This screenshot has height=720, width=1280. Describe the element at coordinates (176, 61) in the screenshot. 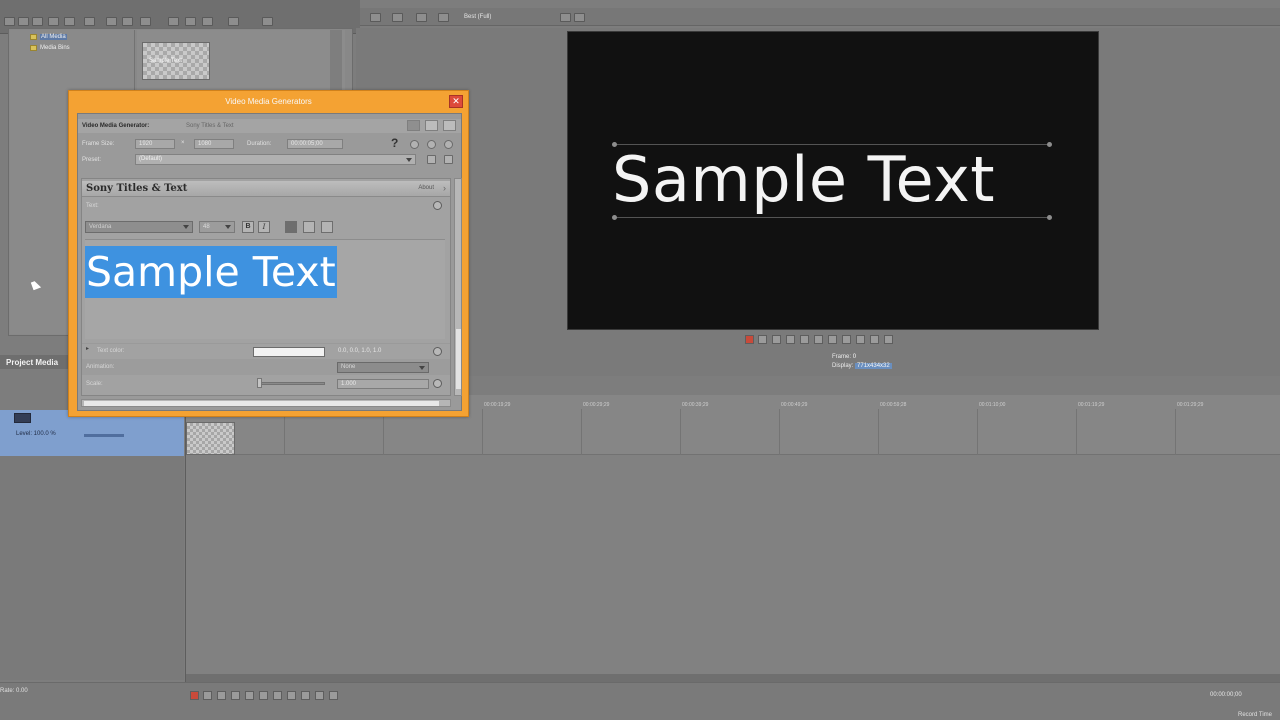

I see `media-thumbnail: Sample Text` at that location.